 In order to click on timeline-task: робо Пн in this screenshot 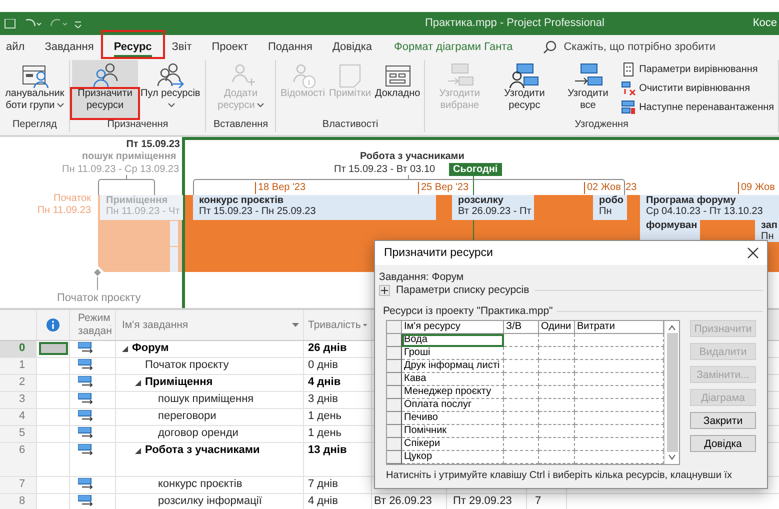, I will do `click(610, 207)`.